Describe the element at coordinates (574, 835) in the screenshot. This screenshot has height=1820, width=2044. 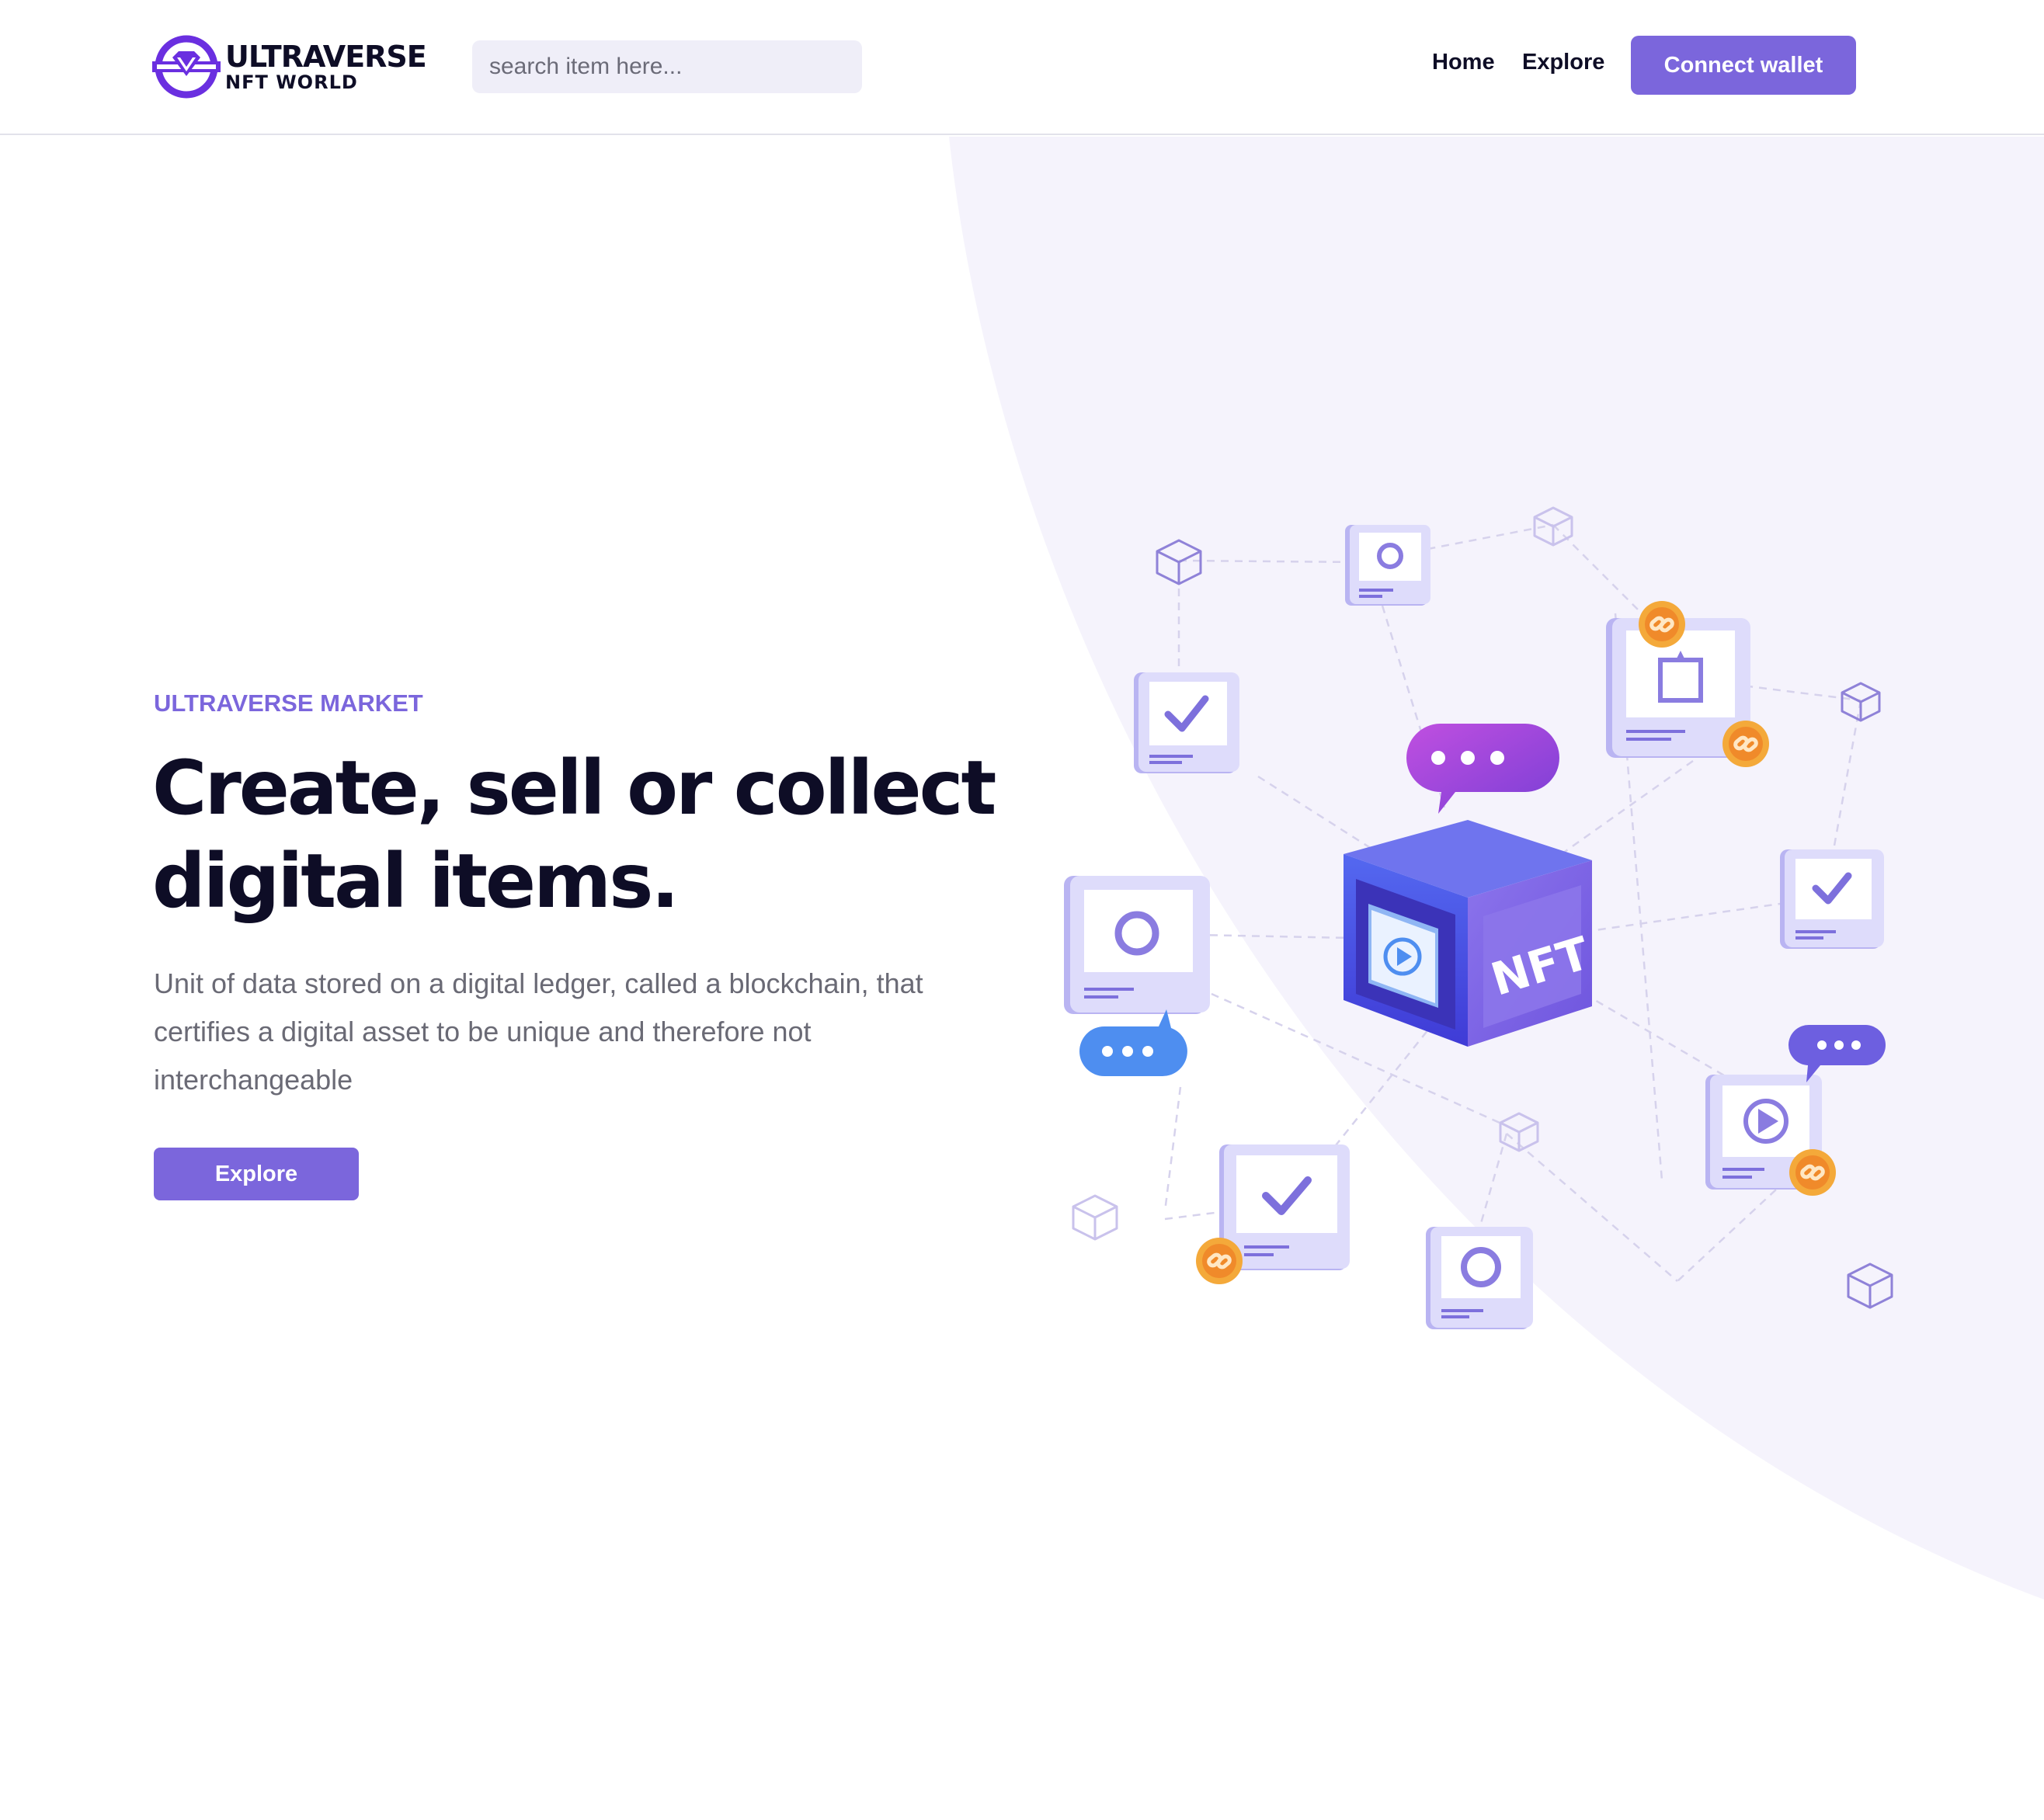
I see `hero-headline: Create, sell or collect digital items.` at that location.